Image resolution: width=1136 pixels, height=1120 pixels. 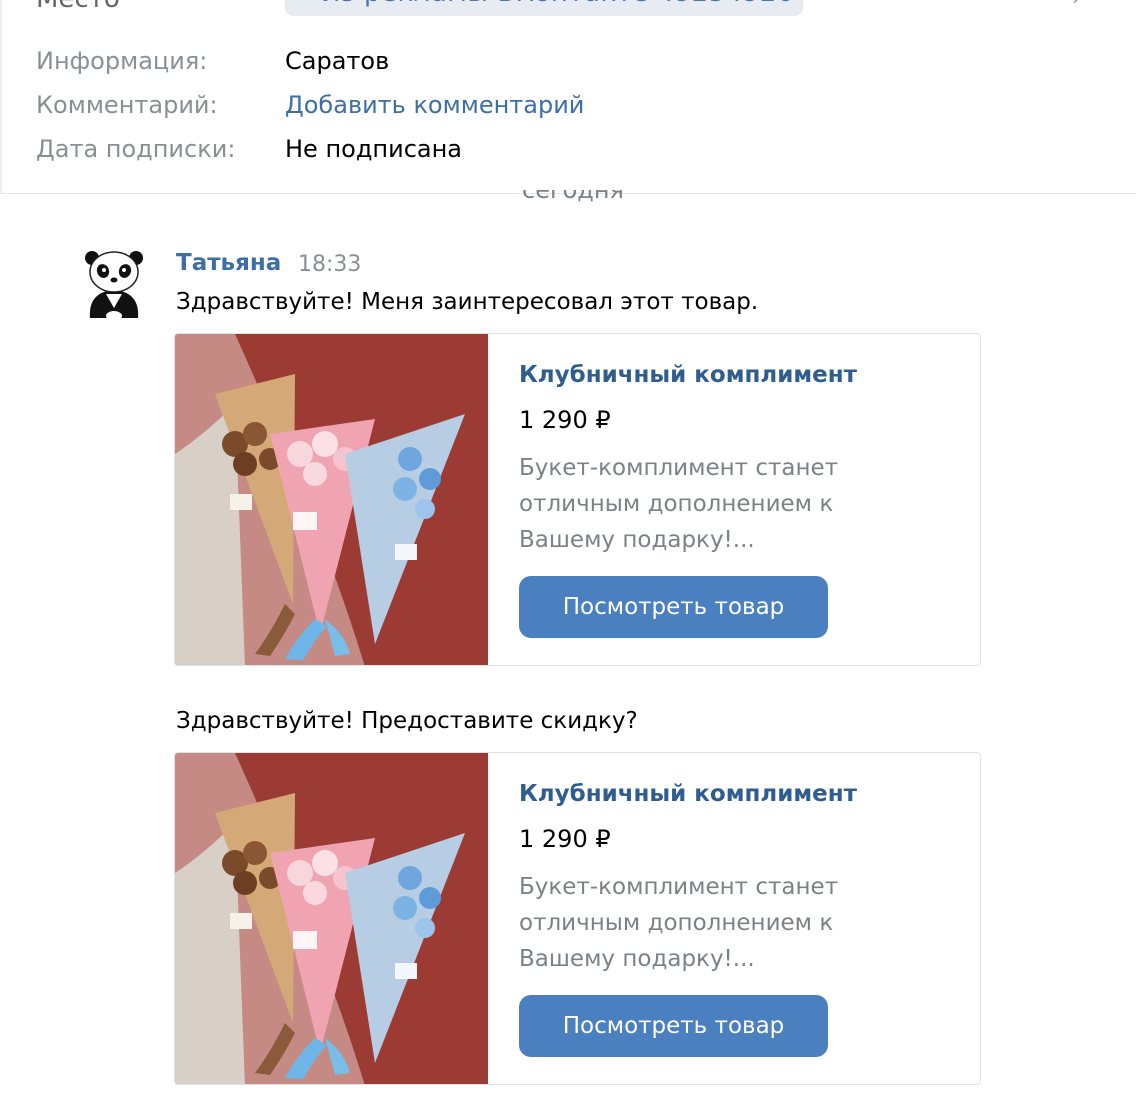 I want to click on message-author: Татьяна, so click(x=228, y=263).